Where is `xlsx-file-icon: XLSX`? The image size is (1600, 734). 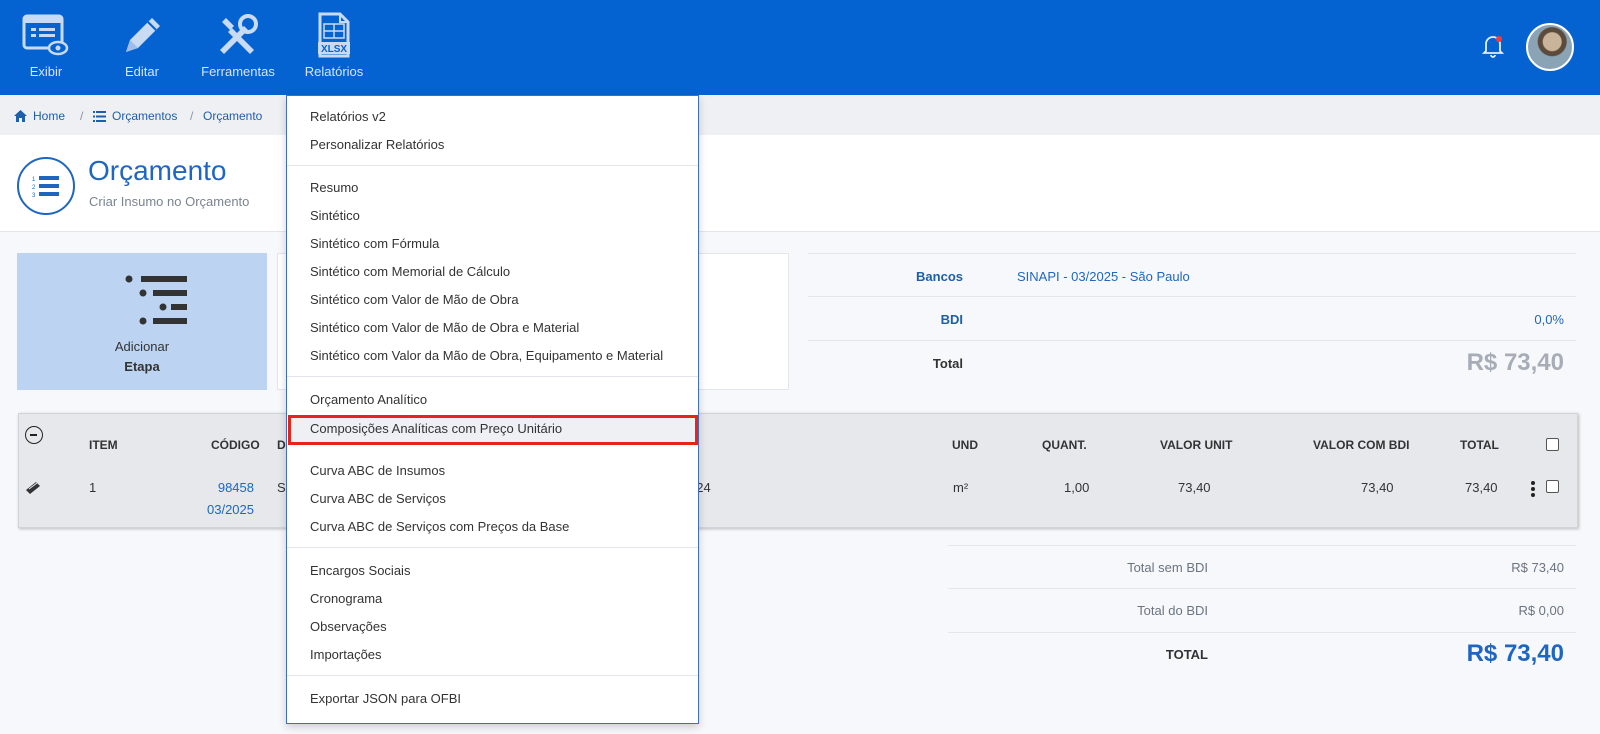
xlsx-file-icon: XLSX is located at coordinates (334, 35).